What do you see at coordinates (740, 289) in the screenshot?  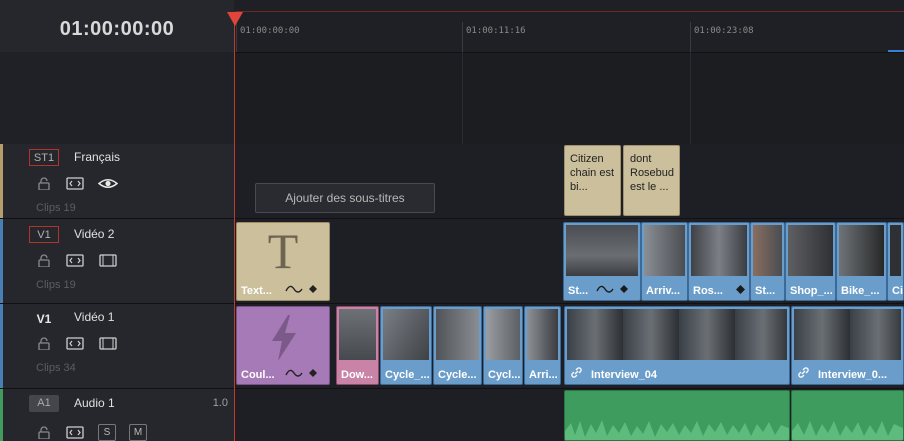 I see `keyframe-icon` at bounding box center [740, 289].